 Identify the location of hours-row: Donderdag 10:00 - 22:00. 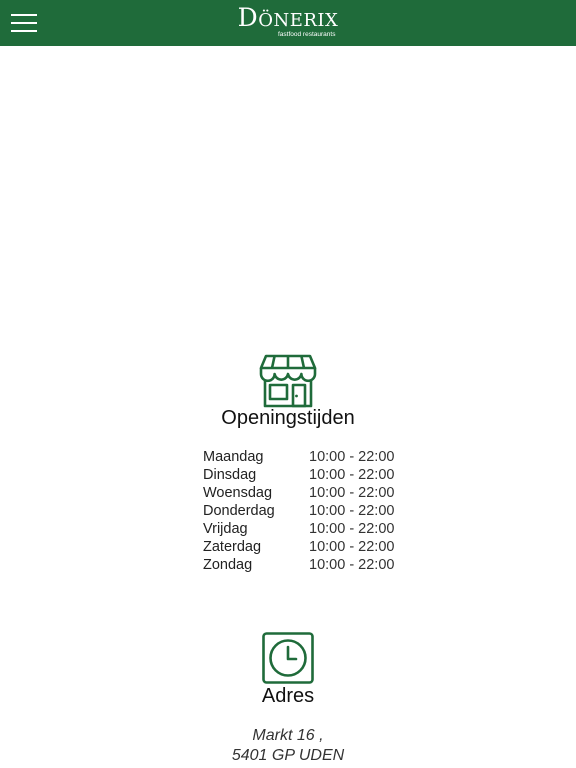
(303, 511).